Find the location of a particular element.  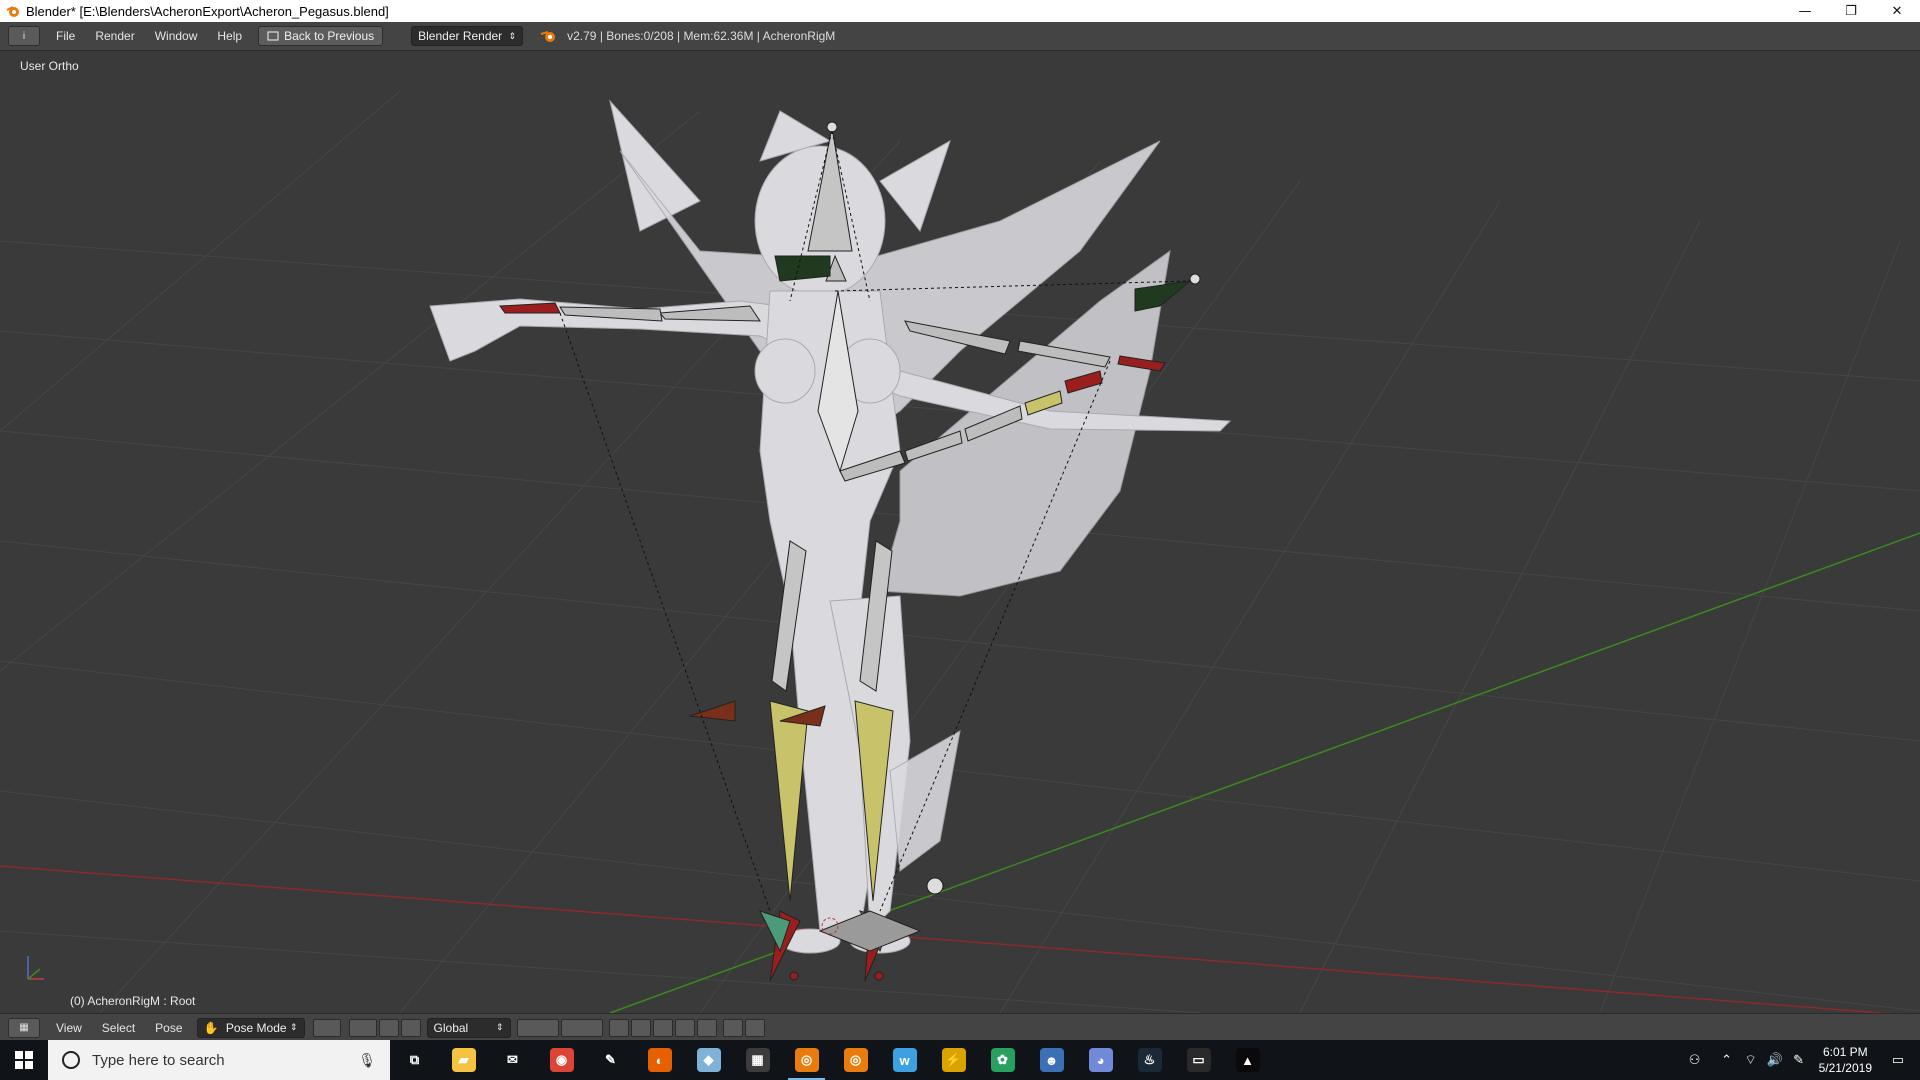

system-tray: ⚇ ⌃ ⌔ 🔊 ✎ 6:01 PM 5/21/2019 ▭ is located at coordinates (1801, 1060).